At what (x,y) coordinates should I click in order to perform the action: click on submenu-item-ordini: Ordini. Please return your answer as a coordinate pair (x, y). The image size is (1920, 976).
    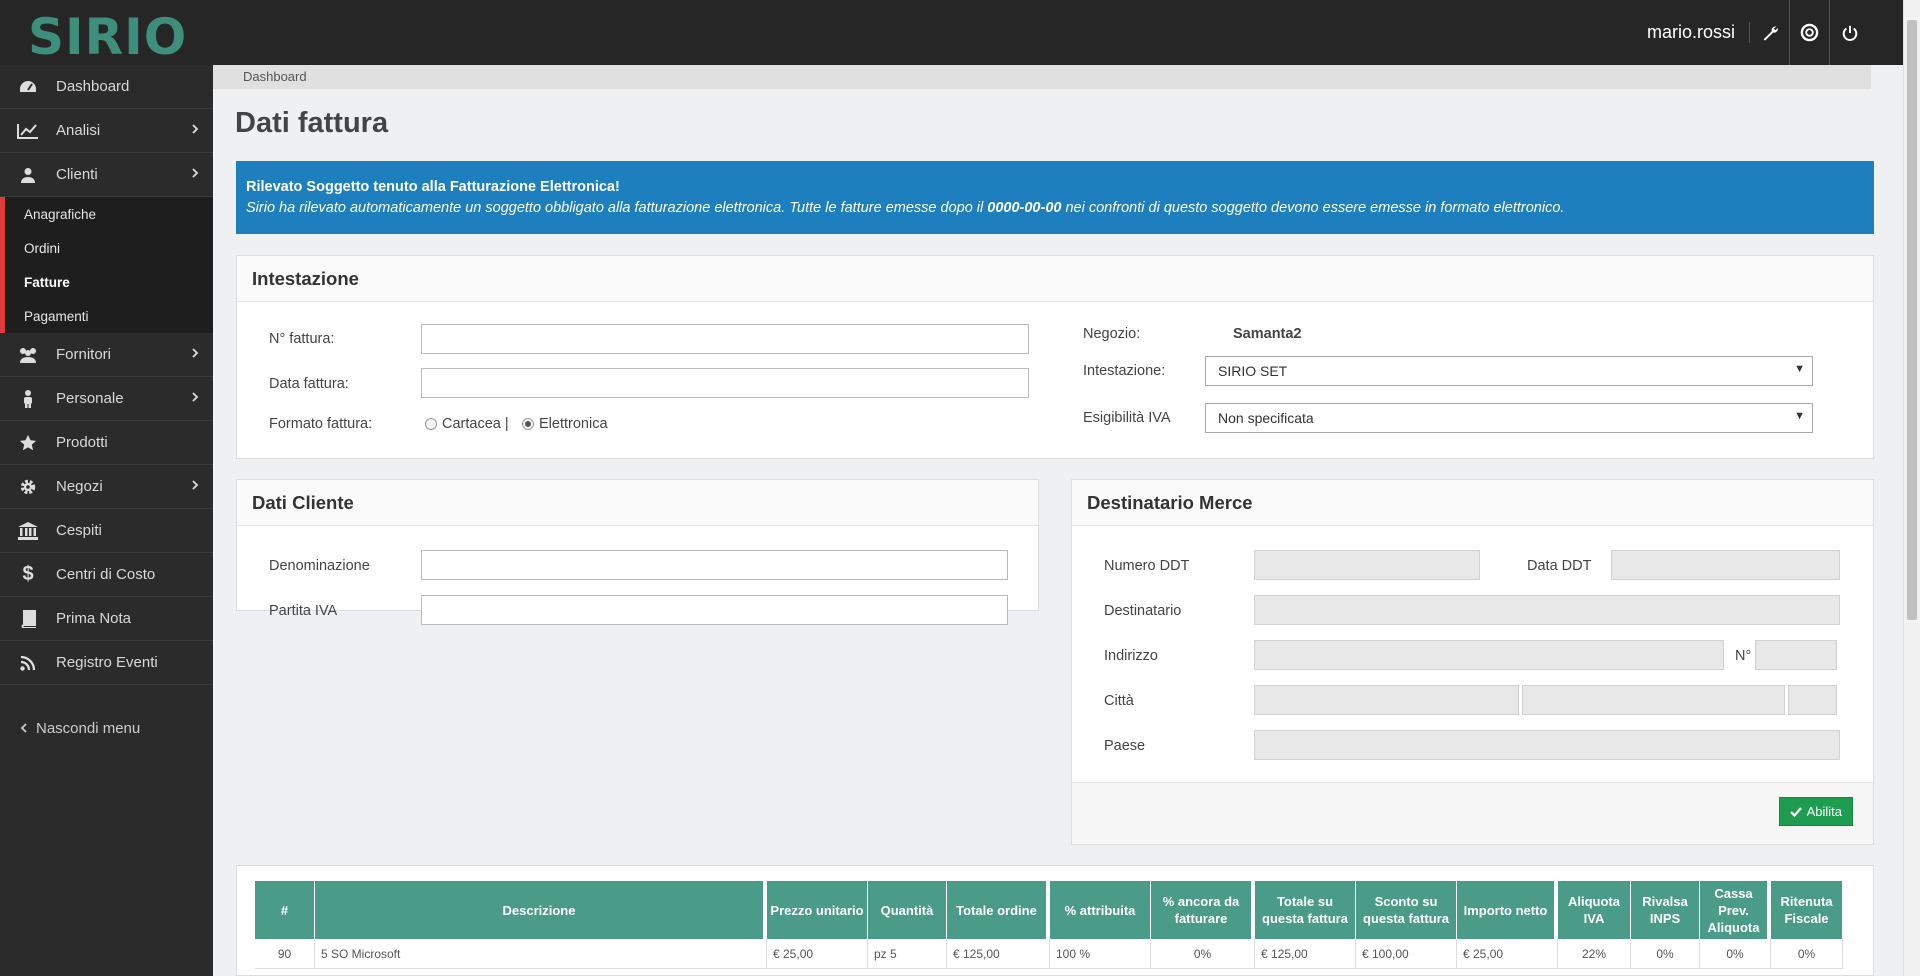
    Looking at the image, I should click on (109, 248).